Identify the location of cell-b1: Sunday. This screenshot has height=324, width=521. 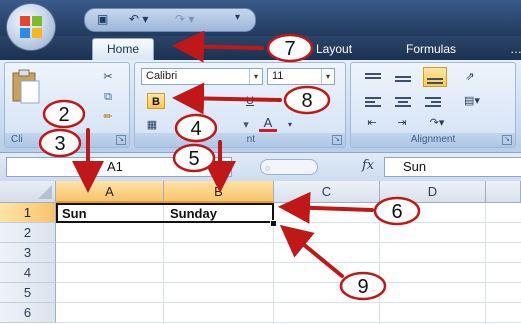
(219, 214).